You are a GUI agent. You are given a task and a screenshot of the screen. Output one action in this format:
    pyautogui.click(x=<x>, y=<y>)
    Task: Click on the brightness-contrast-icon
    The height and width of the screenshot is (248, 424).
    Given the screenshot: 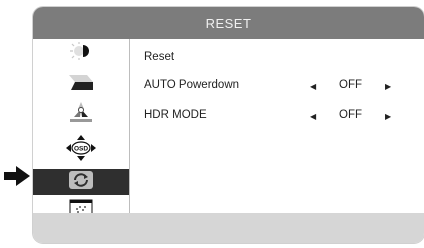 What is the action you would take?
    pyautogui.click(x=81, y=53)
    